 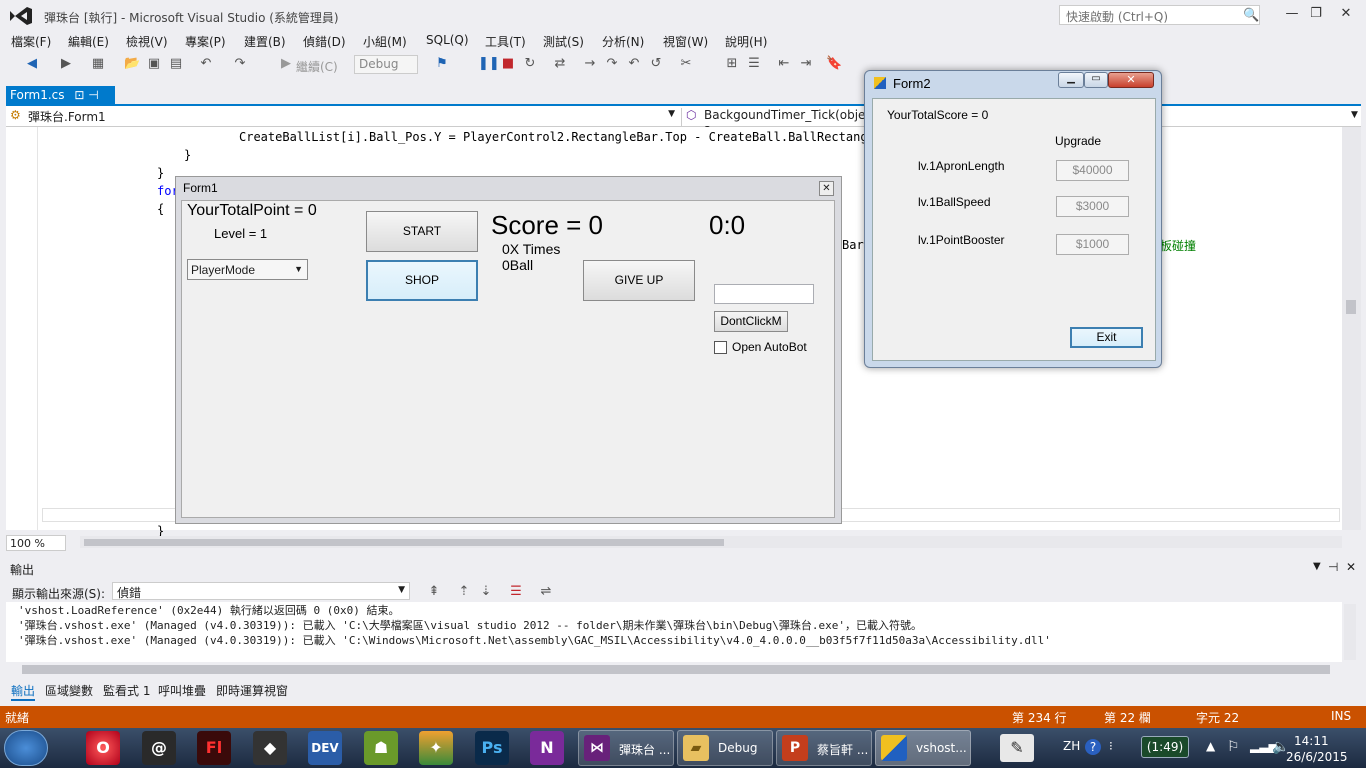 What do you see at coordinates (36, 543) in the screenshot?
I see `zoom-select: 100 %` at bounding box center [36, 543].